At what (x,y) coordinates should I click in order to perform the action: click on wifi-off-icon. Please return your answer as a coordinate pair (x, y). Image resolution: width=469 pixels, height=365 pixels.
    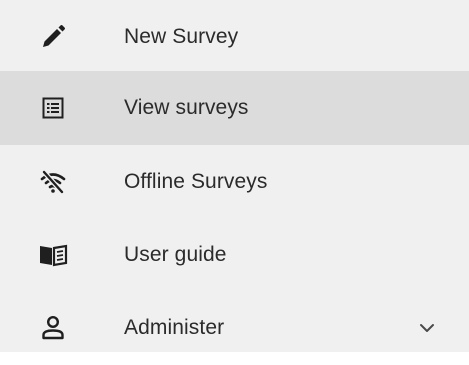
    Looking at the image, I should click on (53, 182).